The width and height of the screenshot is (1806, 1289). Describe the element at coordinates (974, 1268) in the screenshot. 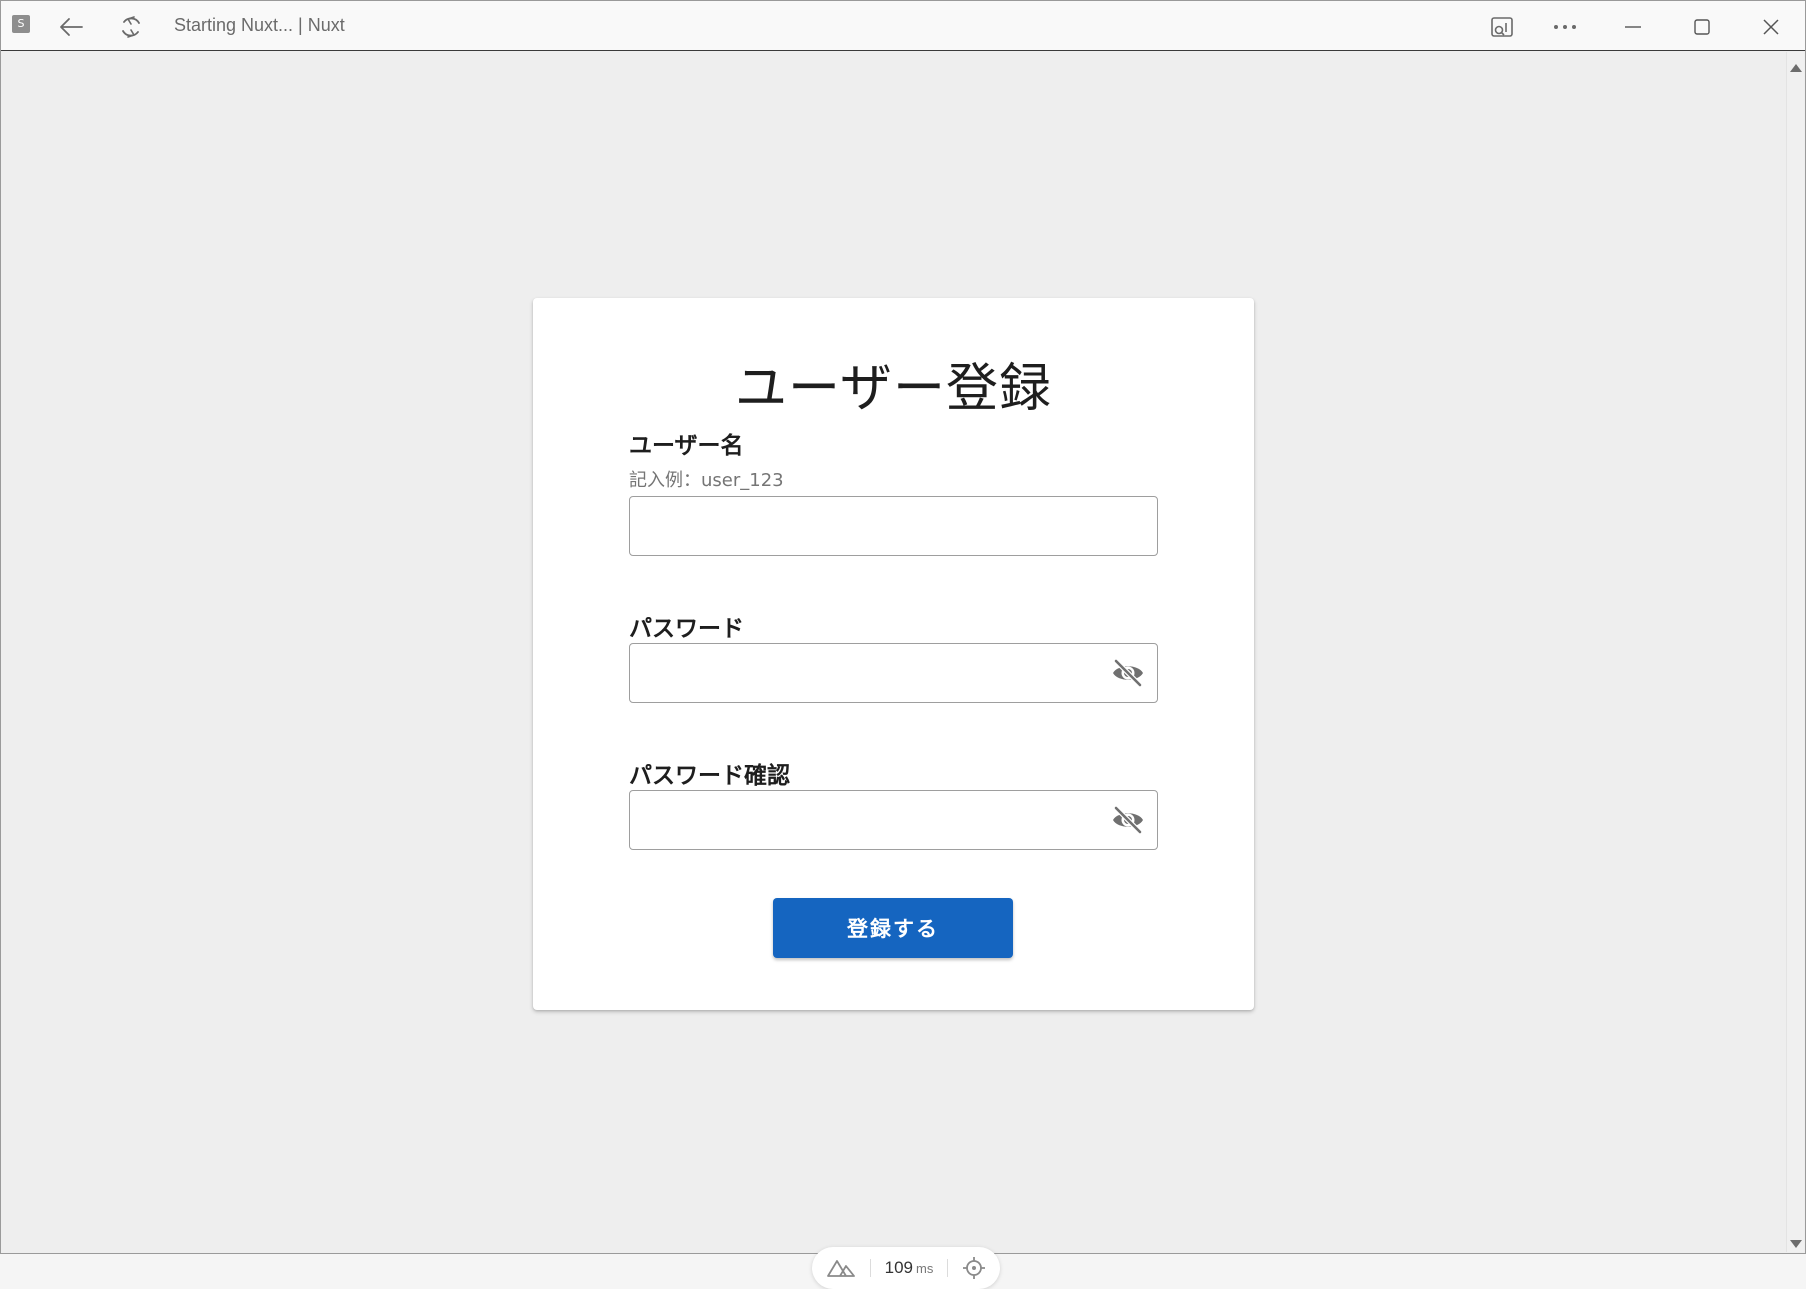

I see `target-icon` at that location.